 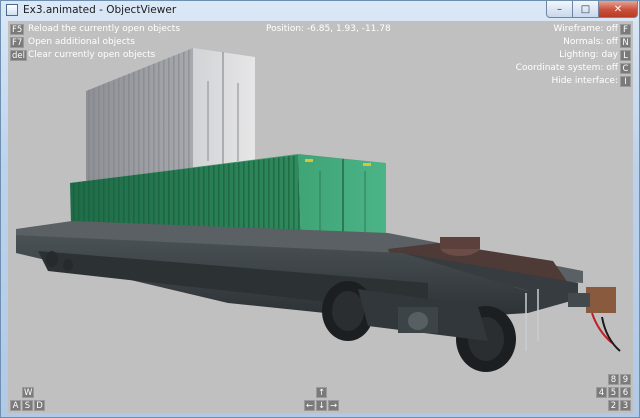 What do you see at coordinates (17, 29) in the screenshot?
I see `reload-key: F5` at bounding box center [17, 29].